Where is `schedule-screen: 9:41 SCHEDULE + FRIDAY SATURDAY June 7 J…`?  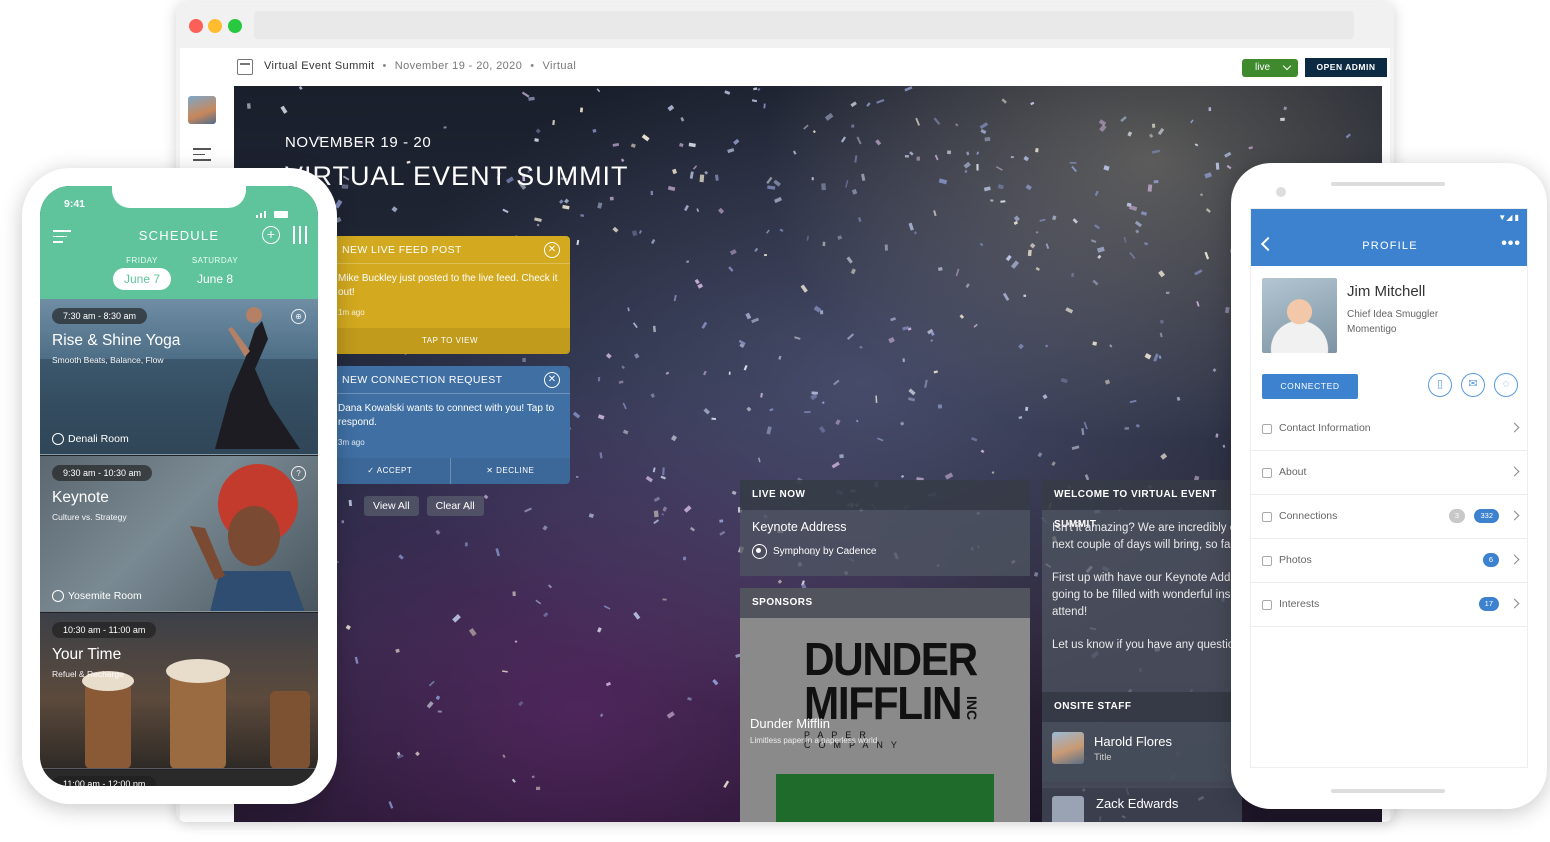
schedule-screen: 9:41 SCHEDULE + FRIDAY SATURDAY June 7 J… is located at coordinates (179, 486).